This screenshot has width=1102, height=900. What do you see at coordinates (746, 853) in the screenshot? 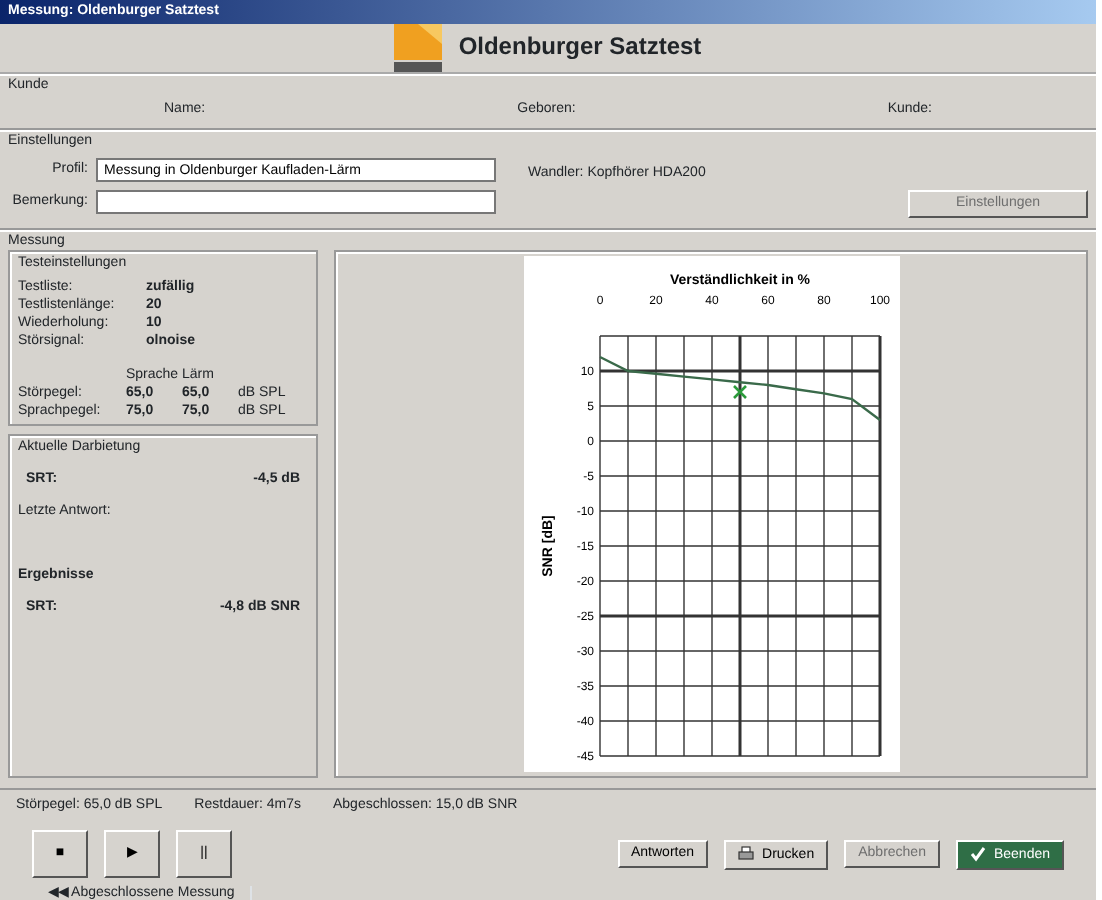
I see `printer-icon` at bounding box center [746, 853].